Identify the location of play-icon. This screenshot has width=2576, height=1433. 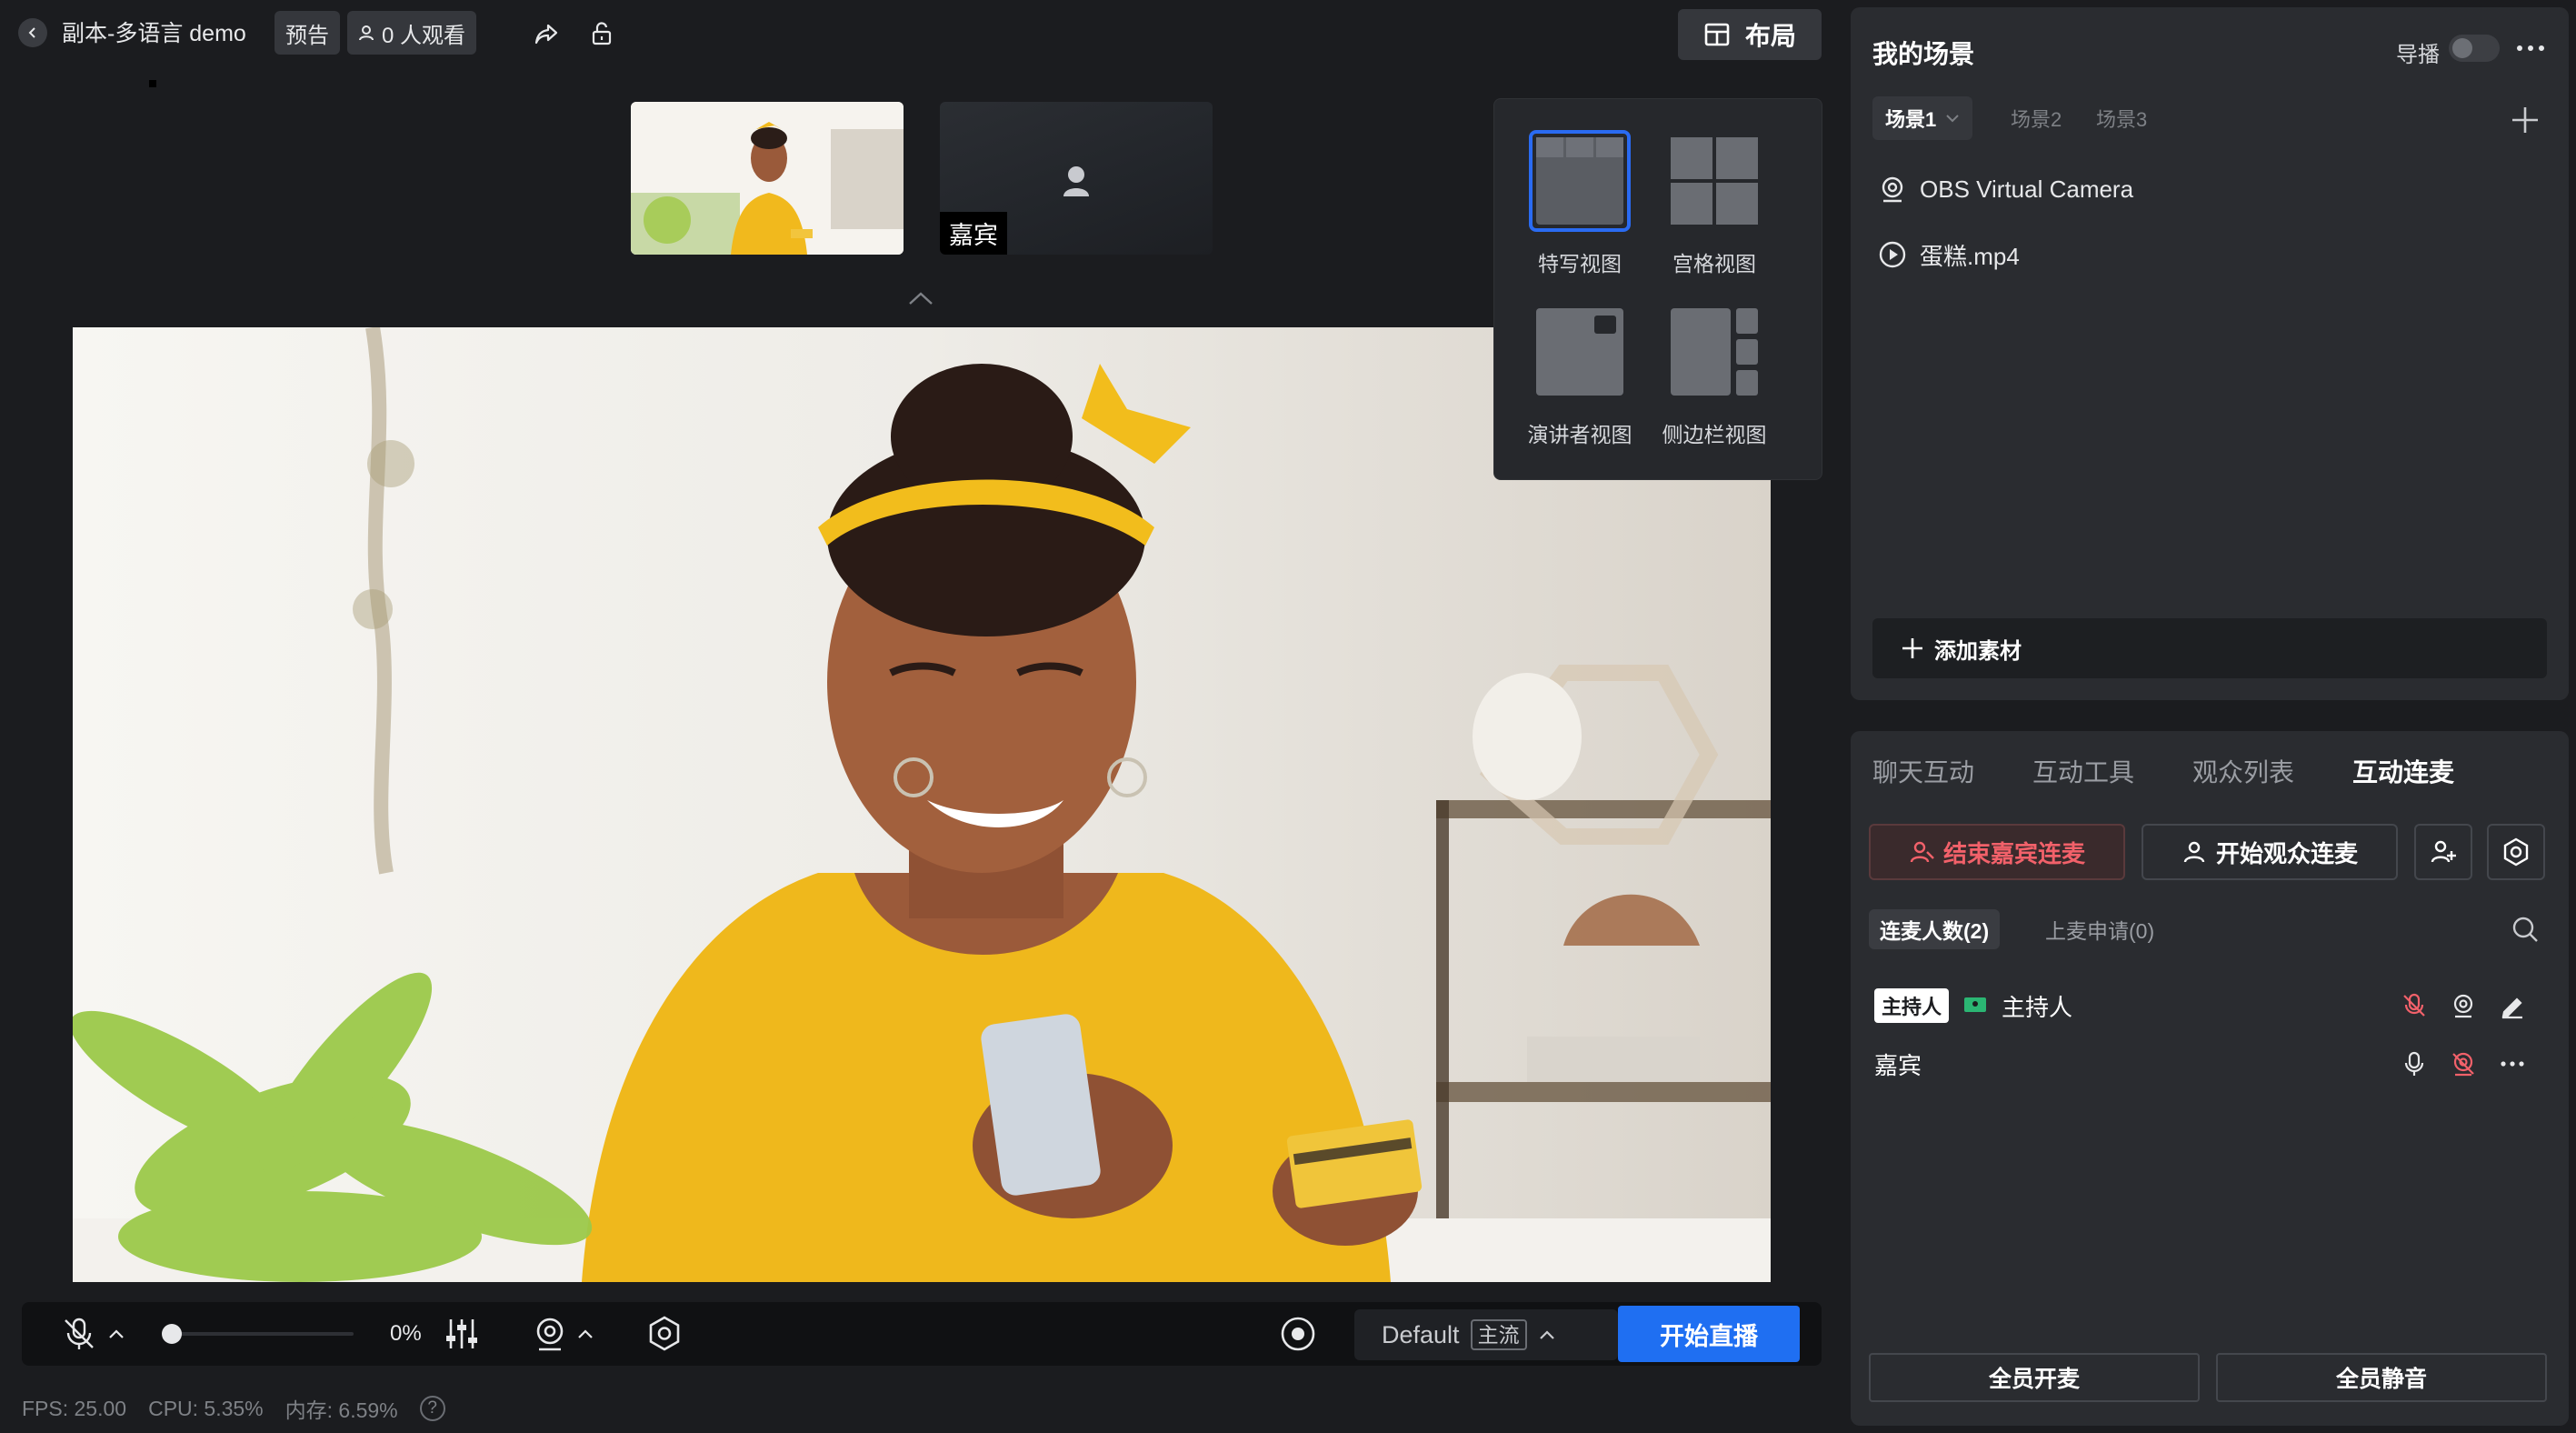
(1892, 255).